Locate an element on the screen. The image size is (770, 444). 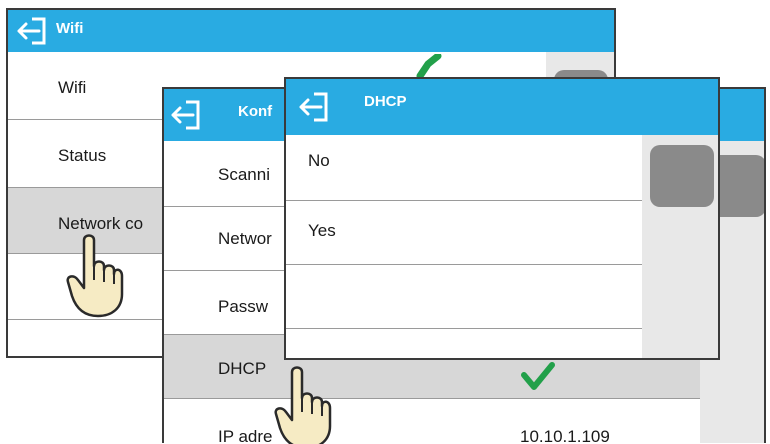
config-title: Konf is located at coordinates (255, 111).